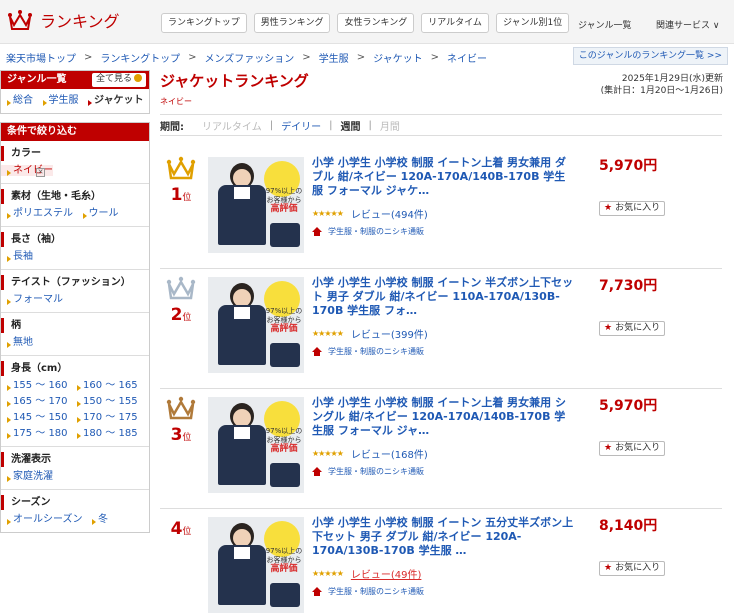  Describe the element at coordinates (41, 57) in the screenshot. I see `breadcrumb-rakuten-top: 楽天市場トップ` at that location.